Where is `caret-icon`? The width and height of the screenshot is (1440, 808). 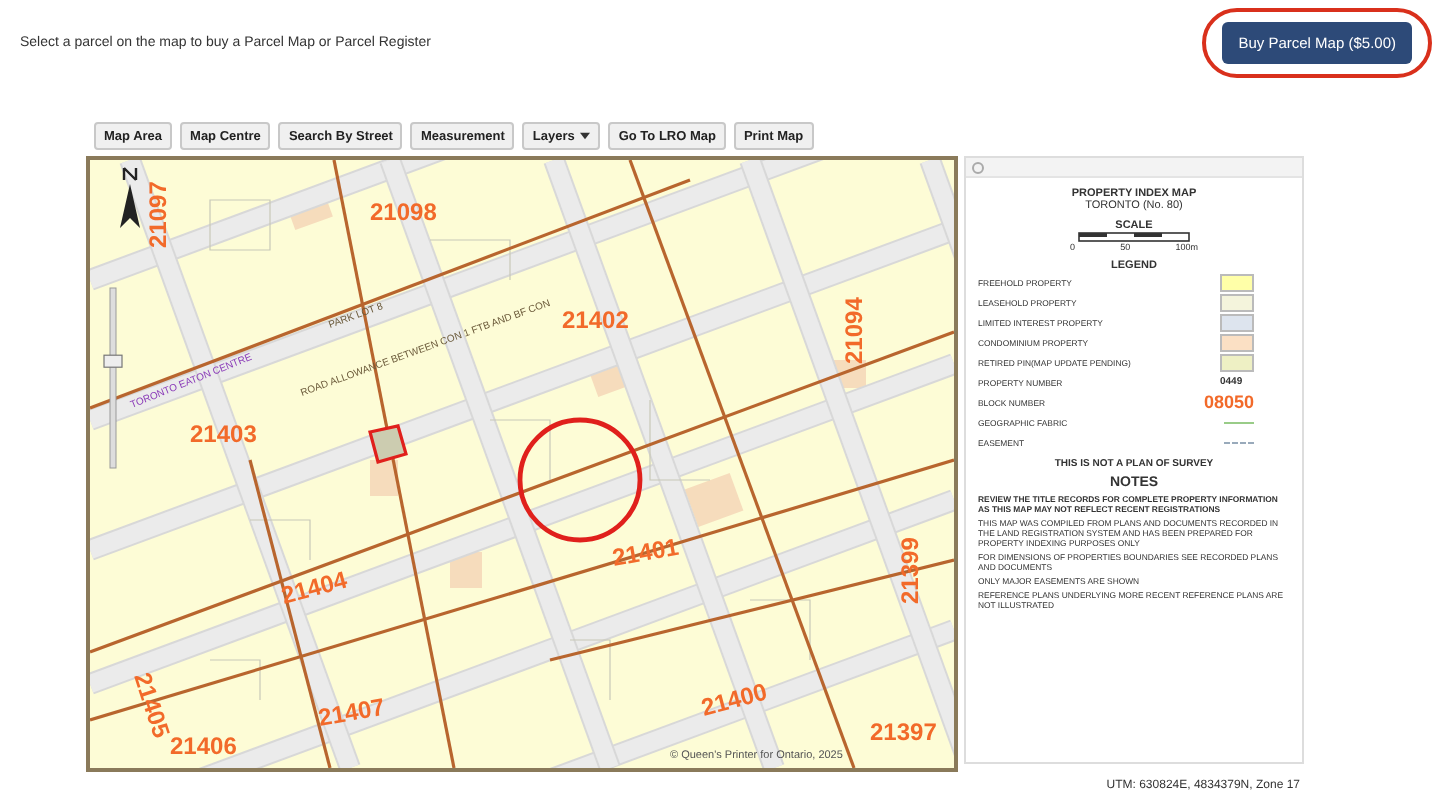
caret-icon is located at coordinates (585, 136).